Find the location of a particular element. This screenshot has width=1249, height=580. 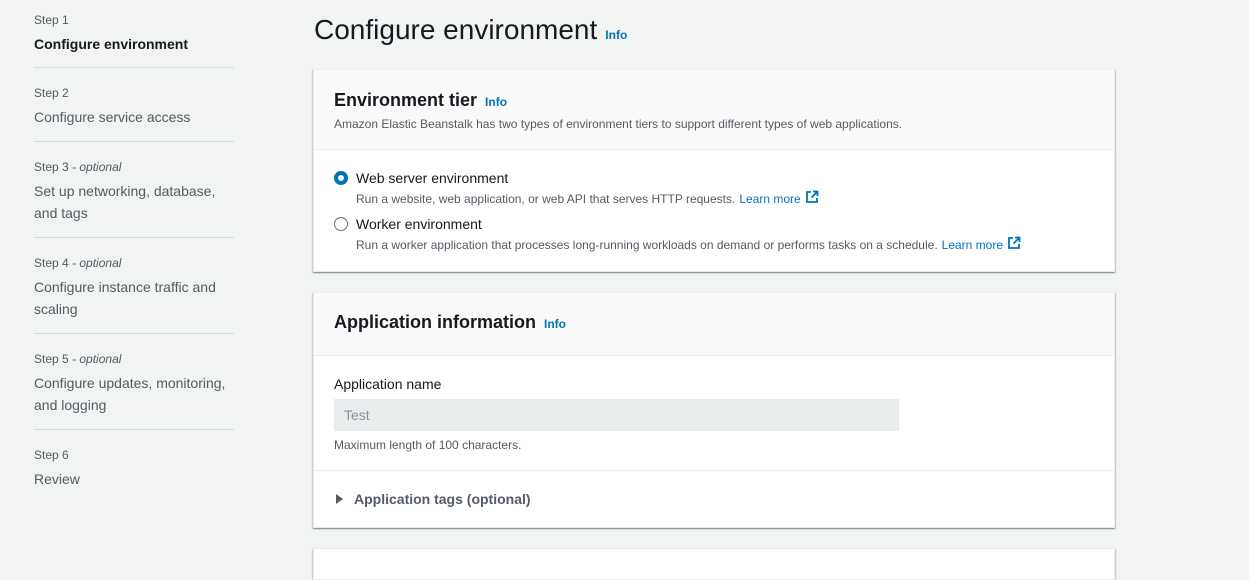

radio-label: Web server environment is located at coordinates (432, 178).